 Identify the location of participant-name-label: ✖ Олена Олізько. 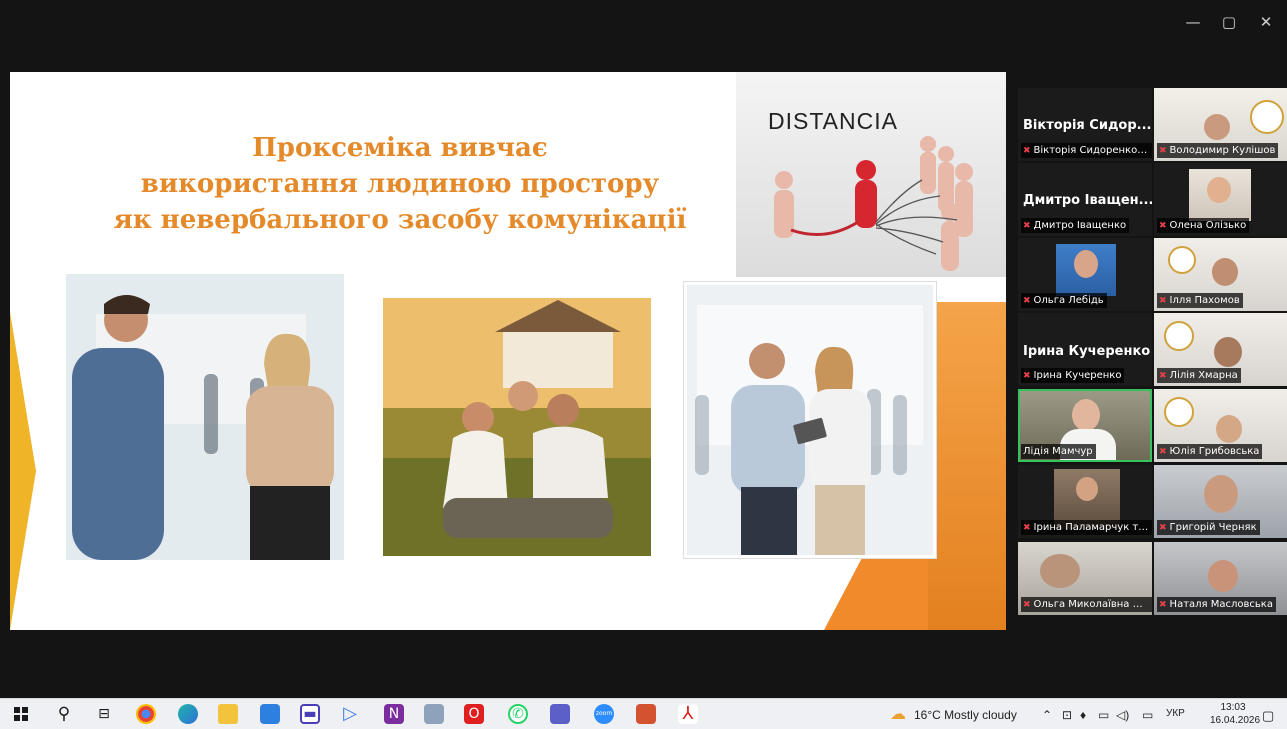
(1203, 225).